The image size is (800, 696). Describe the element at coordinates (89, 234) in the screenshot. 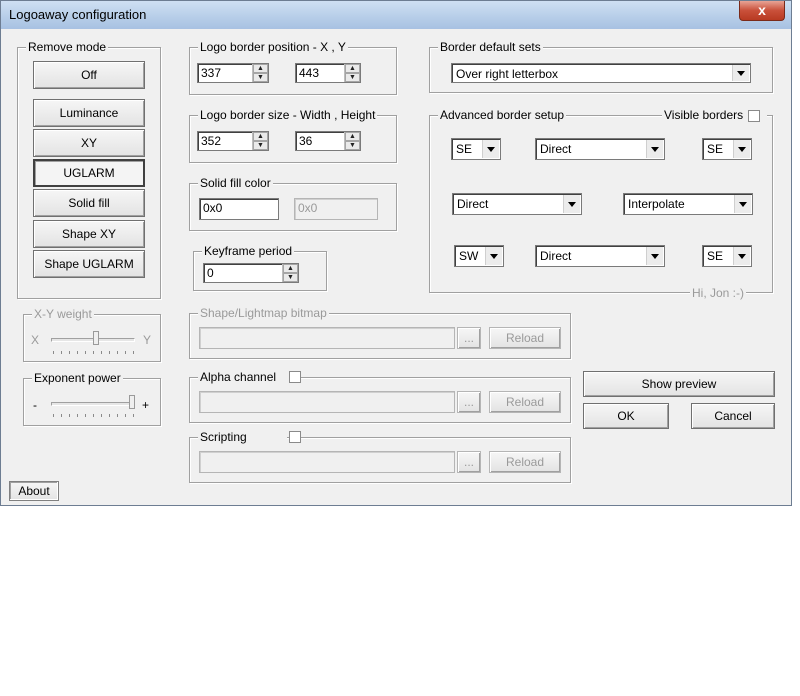

I see `mode-shape-xy-button: Shape XY` at that location.